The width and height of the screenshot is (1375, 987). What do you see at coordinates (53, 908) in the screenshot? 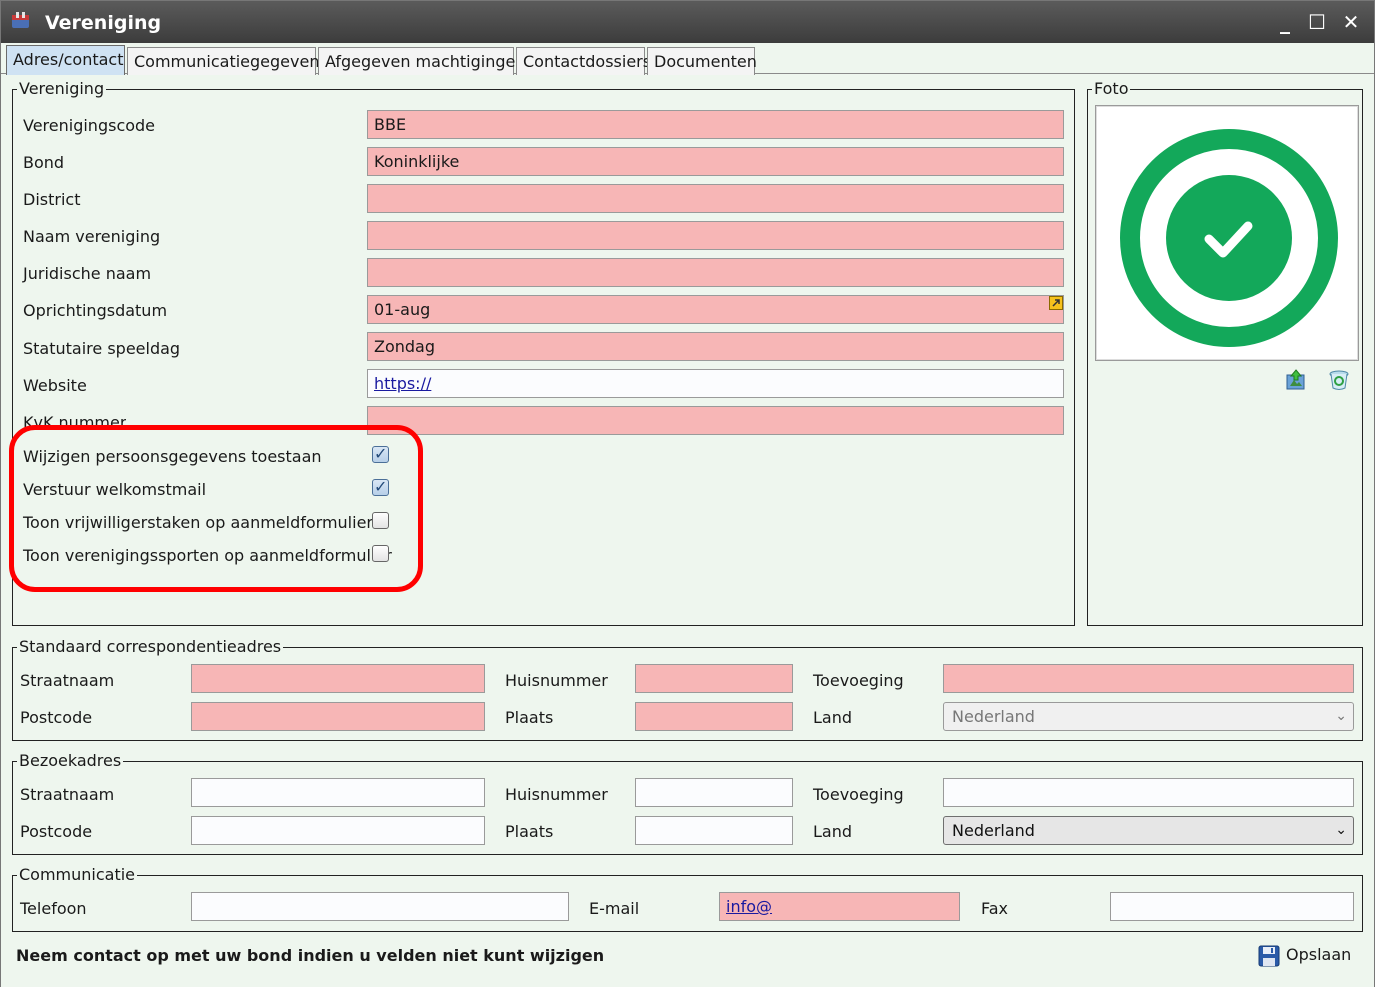
I see `label-telefoon: Telefoon` at bounding box center [53, 908].